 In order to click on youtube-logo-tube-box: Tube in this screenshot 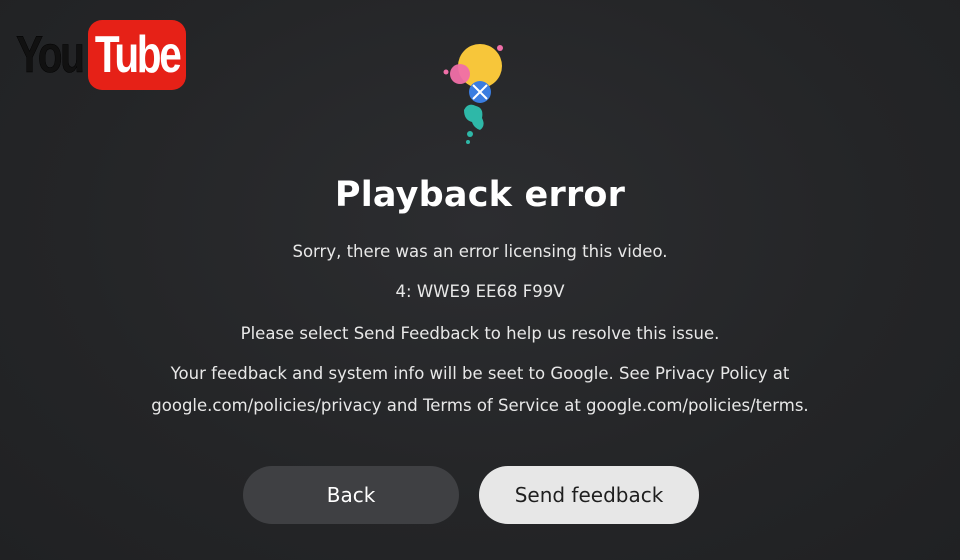, I will do `click(137, 55)`.